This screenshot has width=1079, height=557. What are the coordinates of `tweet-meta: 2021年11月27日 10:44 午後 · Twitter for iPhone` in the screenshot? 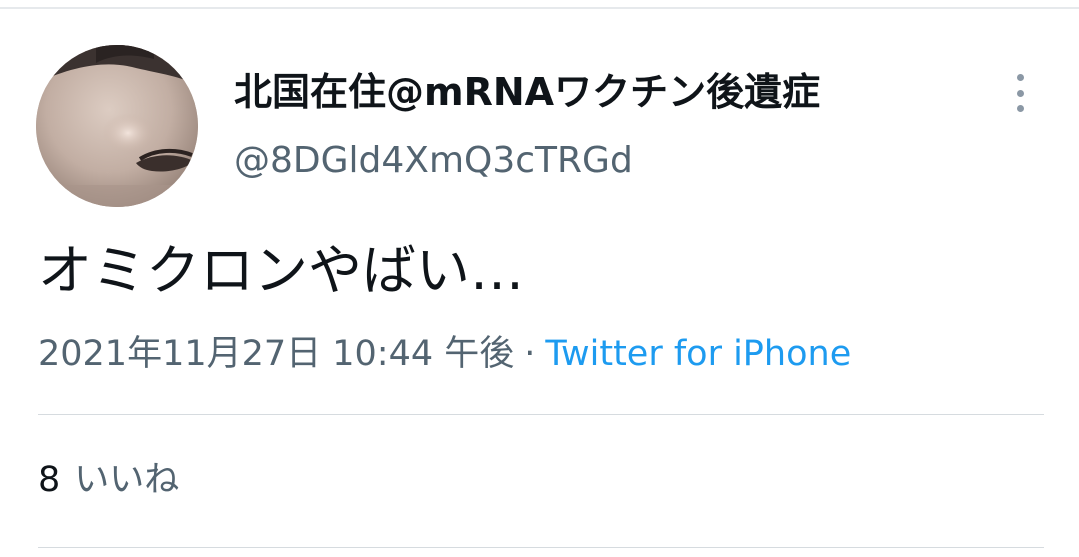 It's located at (444, 354).